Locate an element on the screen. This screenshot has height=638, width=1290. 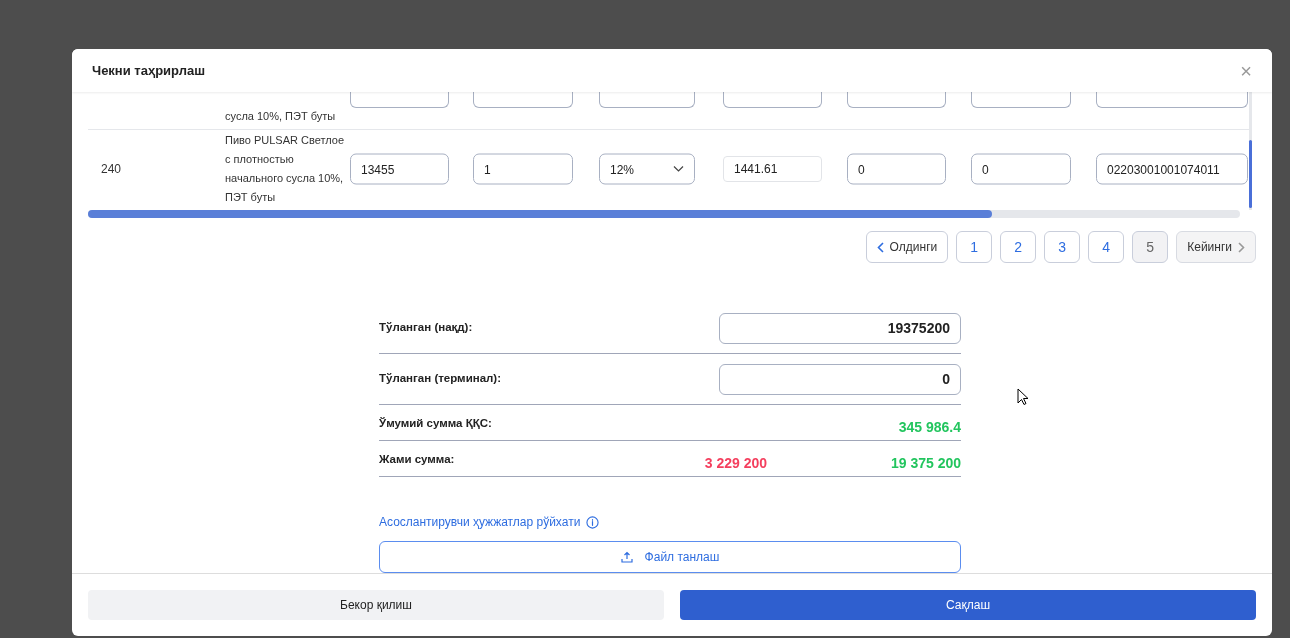
chevron-down-icon is located at coordinates (678, 169).